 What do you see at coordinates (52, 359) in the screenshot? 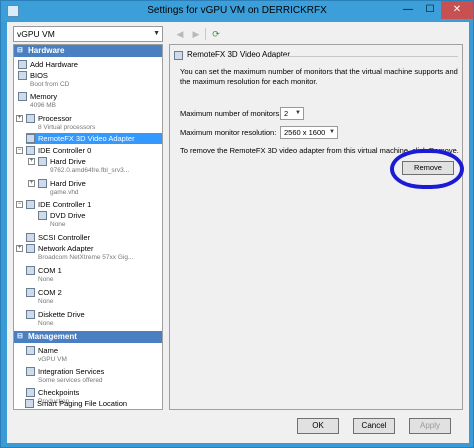
I see `name-sub: vGPU VM` at bounding box center [52, 359].